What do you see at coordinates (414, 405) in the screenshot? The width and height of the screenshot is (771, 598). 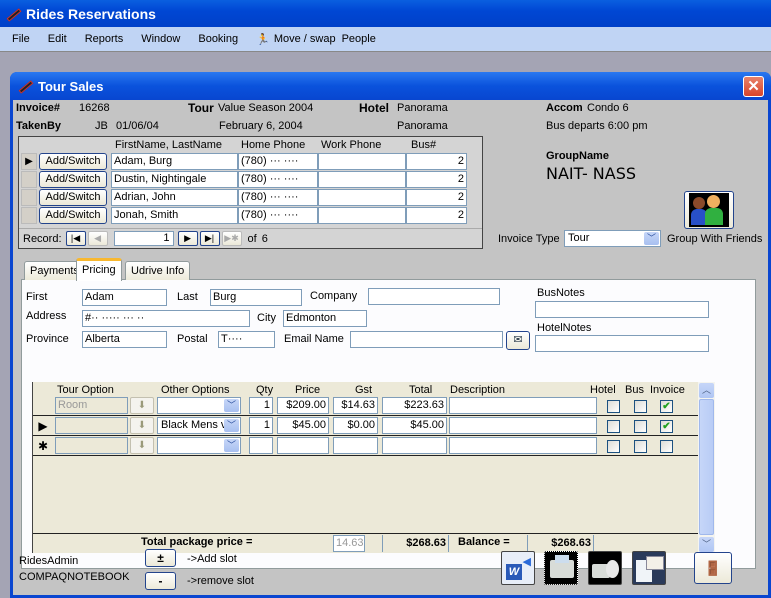 I see `total-field: $223.63` at bounding box center [414, 405].